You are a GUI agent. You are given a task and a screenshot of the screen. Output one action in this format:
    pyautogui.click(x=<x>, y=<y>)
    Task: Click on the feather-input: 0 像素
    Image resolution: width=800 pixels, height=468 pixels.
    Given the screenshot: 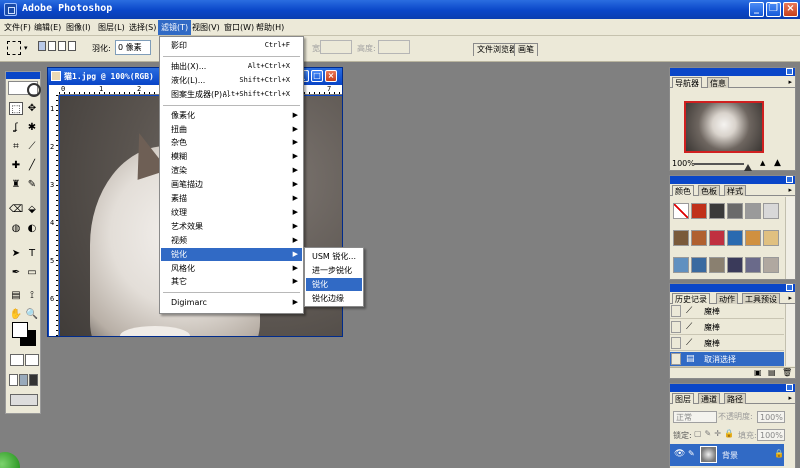 What is the action you would take?
    pyautogui.click(x=133, y=47)
    